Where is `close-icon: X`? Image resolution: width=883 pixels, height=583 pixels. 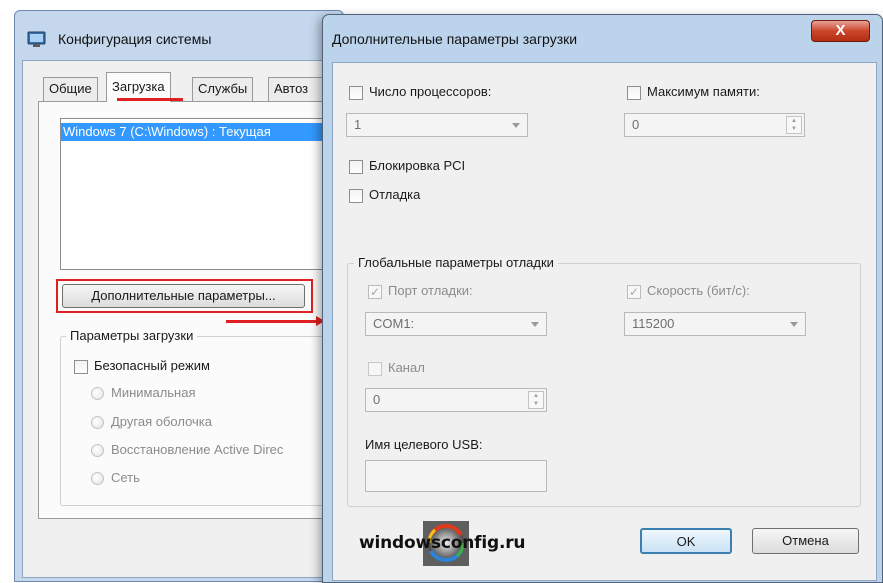 close-icon: X is located at coordinates (840, 30).